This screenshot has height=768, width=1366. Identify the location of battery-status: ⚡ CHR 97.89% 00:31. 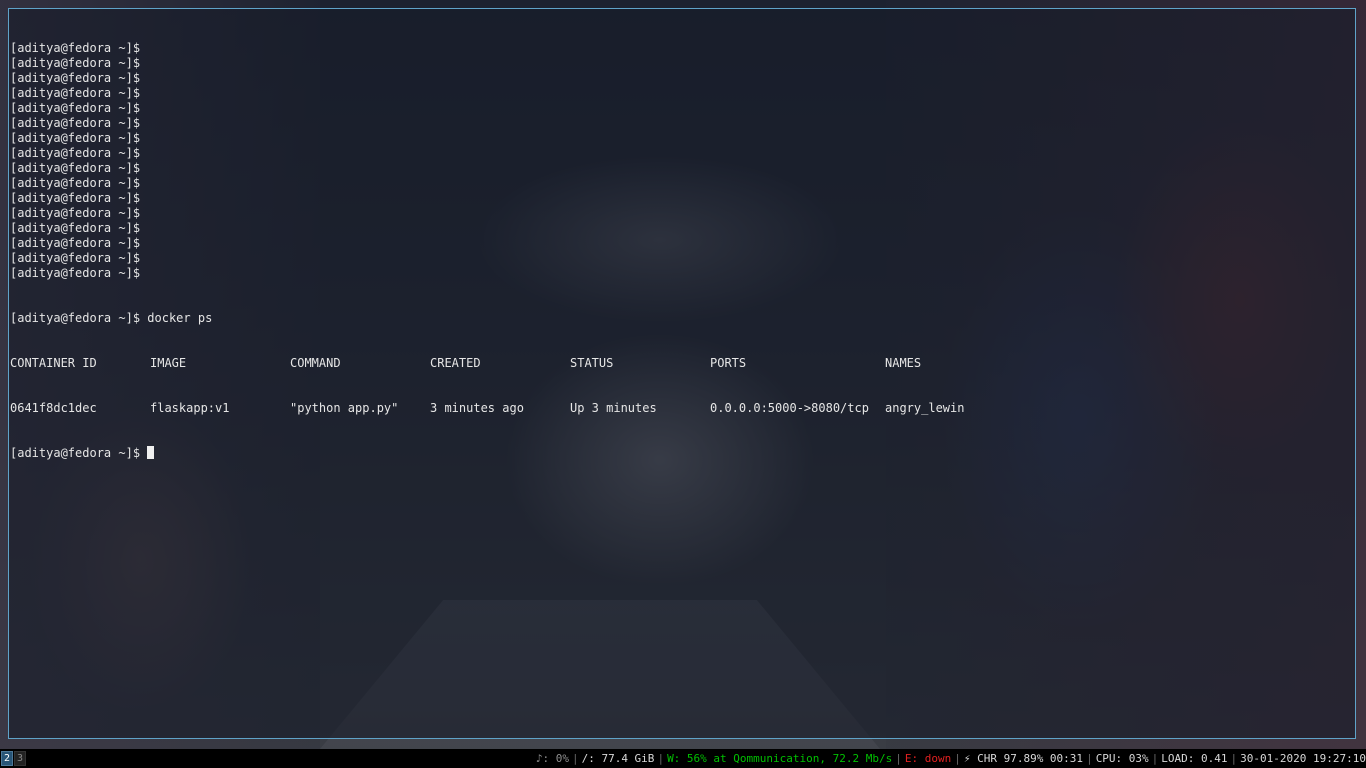
(1023, 758).